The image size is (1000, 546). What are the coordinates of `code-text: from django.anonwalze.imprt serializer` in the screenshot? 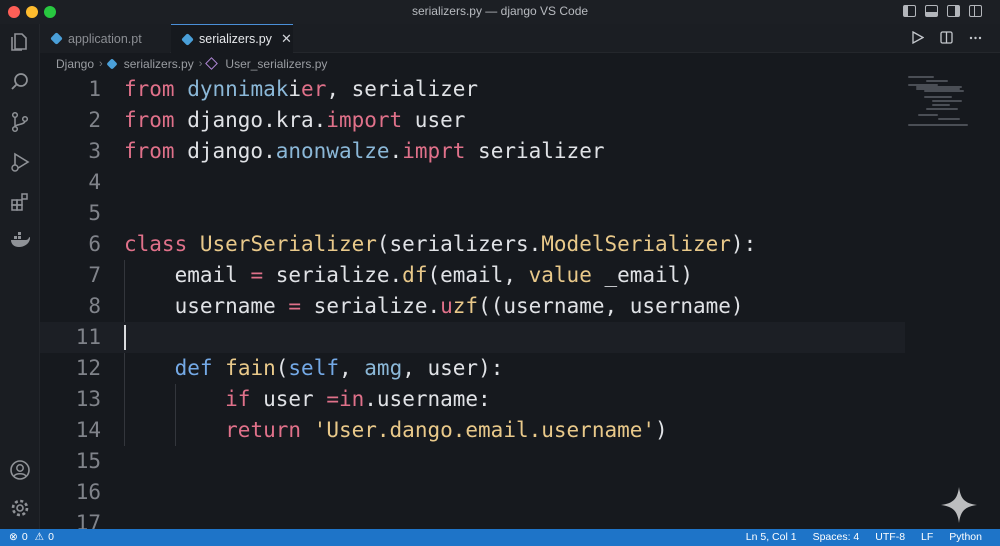 It's located at (364, 151).